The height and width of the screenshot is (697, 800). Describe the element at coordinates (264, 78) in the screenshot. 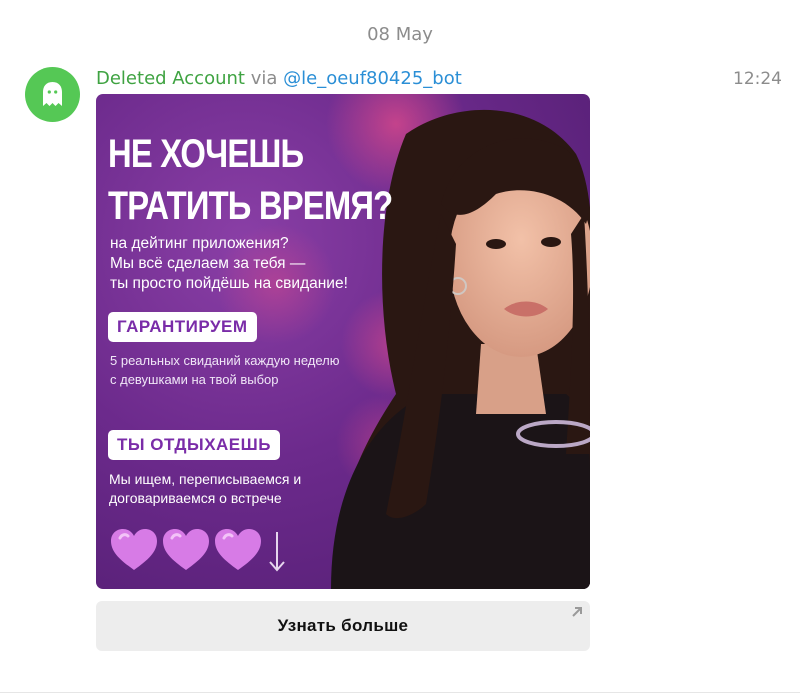

I see `via-label: via` at that location.